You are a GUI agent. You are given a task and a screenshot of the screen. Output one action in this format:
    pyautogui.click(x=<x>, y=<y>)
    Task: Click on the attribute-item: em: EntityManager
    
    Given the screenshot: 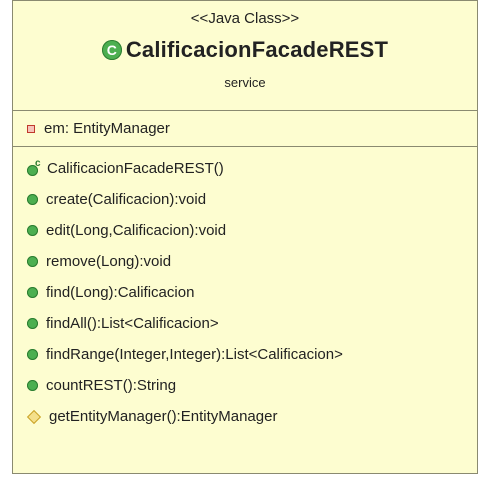 What is the action you would take?
    pyautogui.click(x=107, y=128)
    